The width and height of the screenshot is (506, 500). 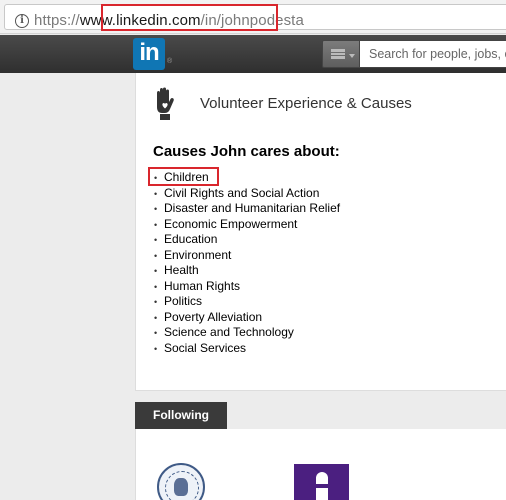 What do you see at coordinates (247, 225) in the screenshot?
I see `cause-item: Economic Empowerment` at bounding box center [247, 225].